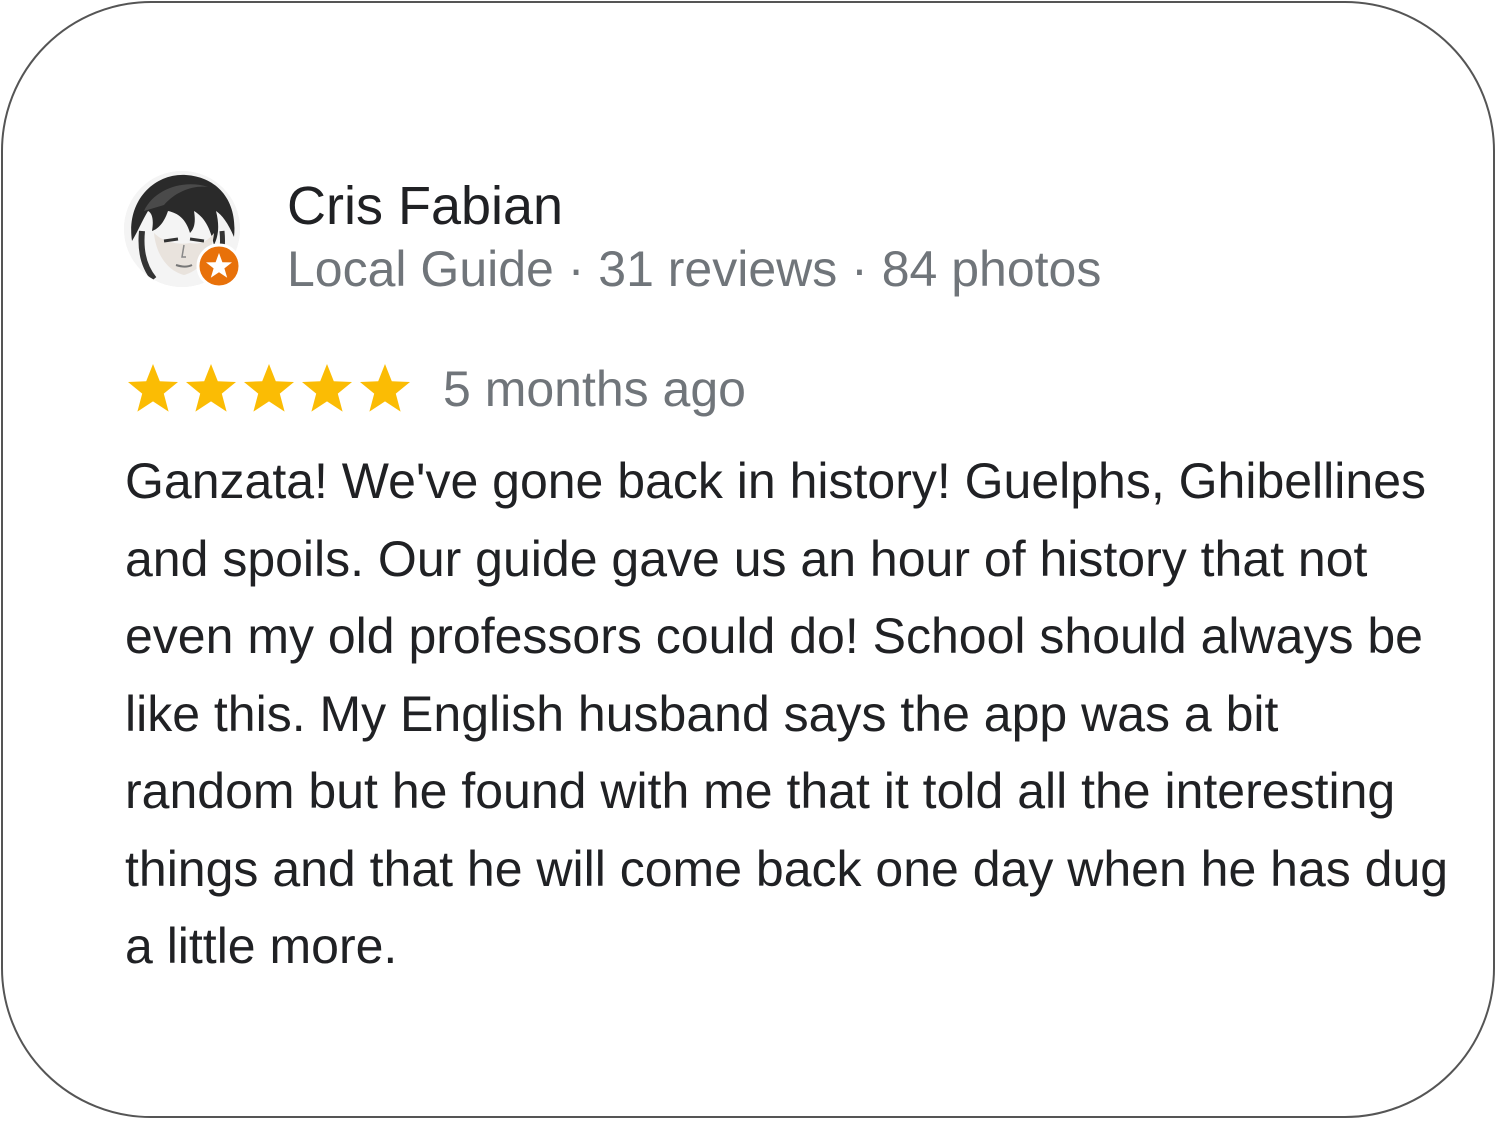 This screenshot has height=1121, width=1498. Describe the element at coordinates (594, 389) in the screenshot. I see `review-date: 5 months ago` at that location.